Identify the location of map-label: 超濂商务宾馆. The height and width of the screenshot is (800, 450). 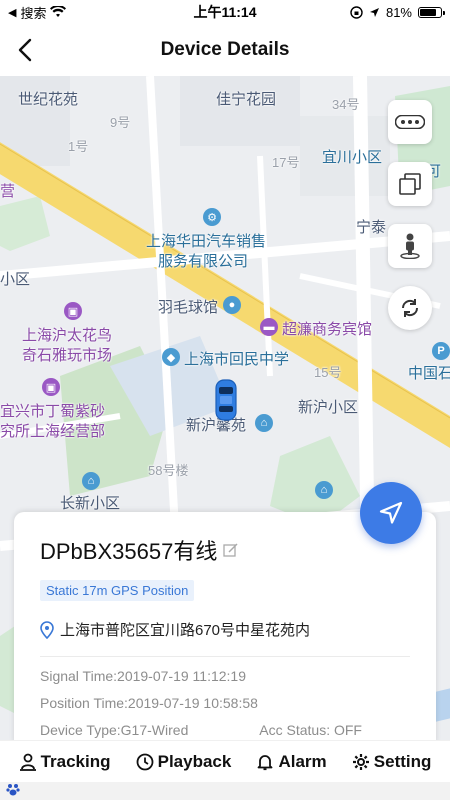
(327, 329).